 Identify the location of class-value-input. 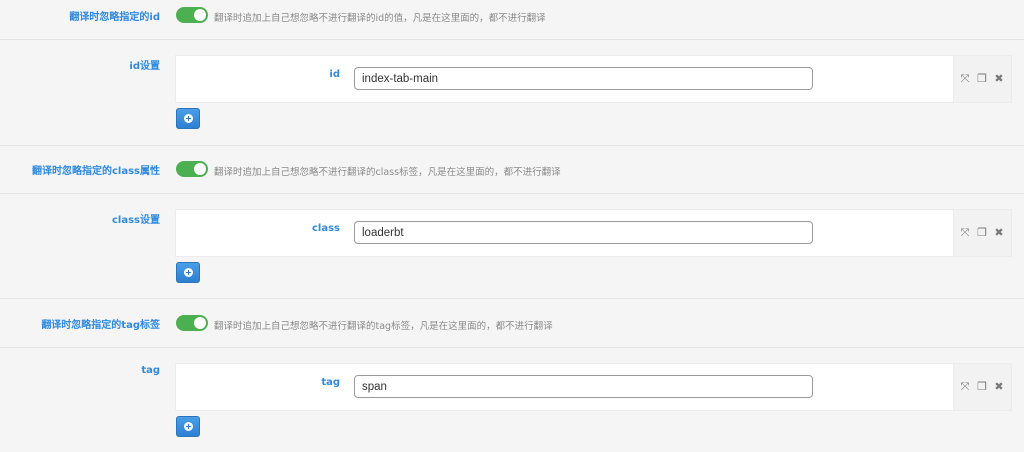
(583, 232).